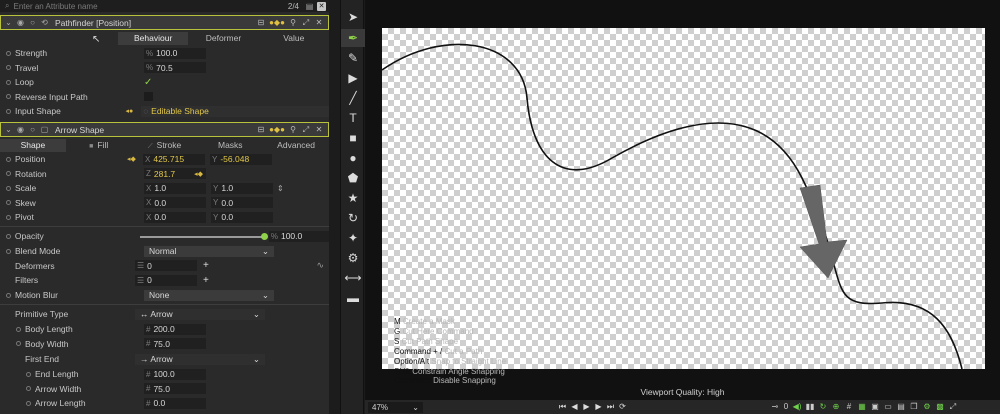 This screenshot has width=1000, height=414. What do you see at coordinates (586, 406) in the screenshot?
I see `play-icon: ▶` at bounding box center [586, 406].